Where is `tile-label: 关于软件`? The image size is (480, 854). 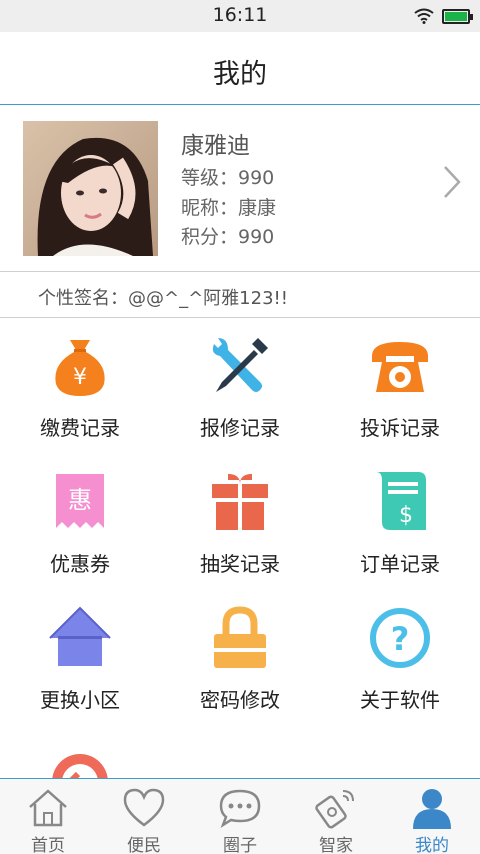 tile-label: 关于软件 is located at coordinates (400, 700).